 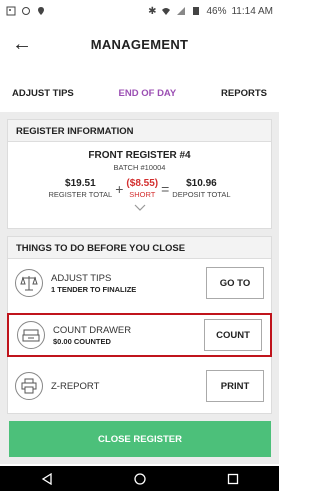 I want to click on todo-item-adjust-tips: ADJUST TIPS 1 TENDER TO FINALIZE GO TO, so click(x=139, y=283).